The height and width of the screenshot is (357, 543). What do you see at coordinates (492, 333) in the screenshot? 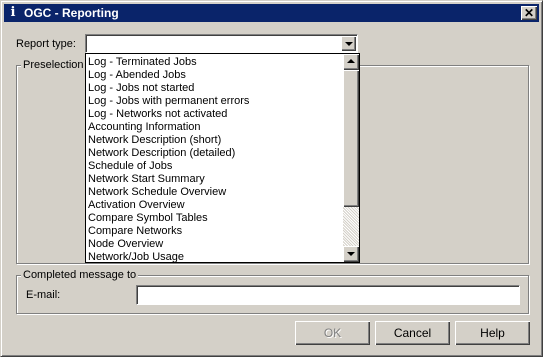
I see `help-button: Help` at bounding box center [492, 333].